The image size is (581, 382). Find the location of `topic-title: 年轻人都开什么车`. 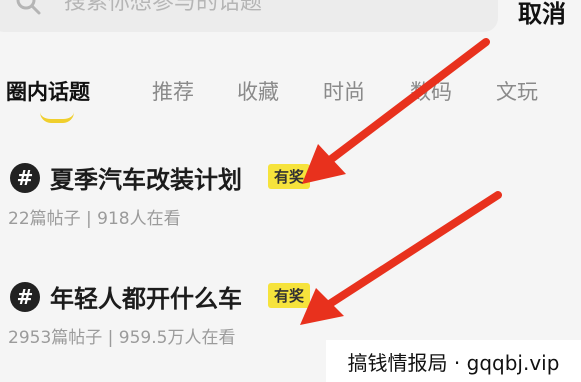

topic-title: 年轻人都开什么车 is located at coordinates (146, 296).